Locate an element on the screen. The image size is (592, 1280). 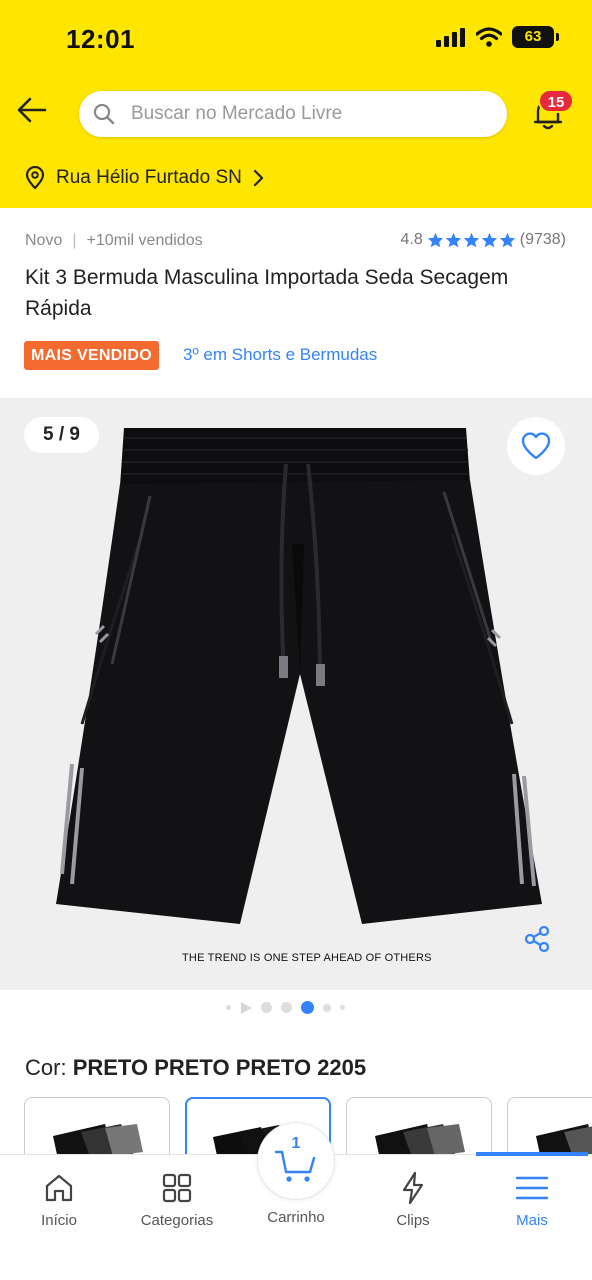
video-play-icon is located at coordinates (246, 1007).